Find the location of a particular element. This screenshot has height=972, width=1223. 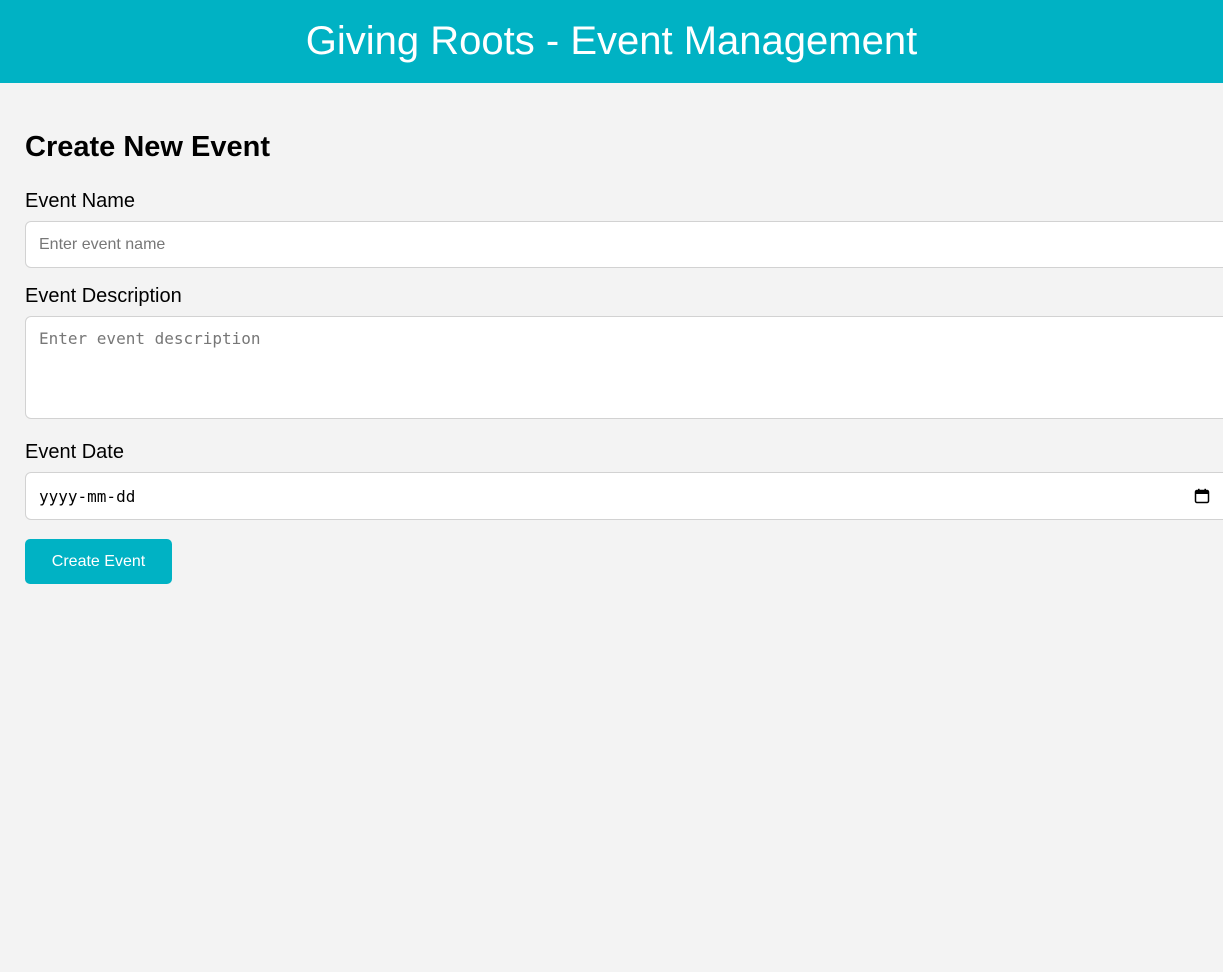

event-description-label: Event Description is located at coordinates (103, 296).